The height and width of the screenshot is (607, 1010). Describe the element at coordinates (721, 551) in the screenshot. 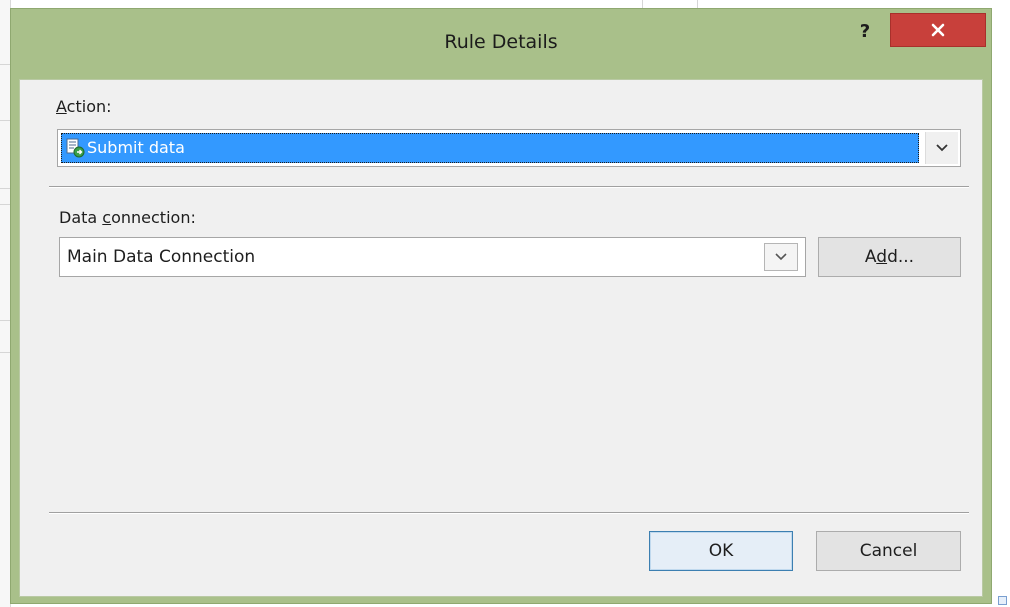

I see `ok-button: OK` at that location.